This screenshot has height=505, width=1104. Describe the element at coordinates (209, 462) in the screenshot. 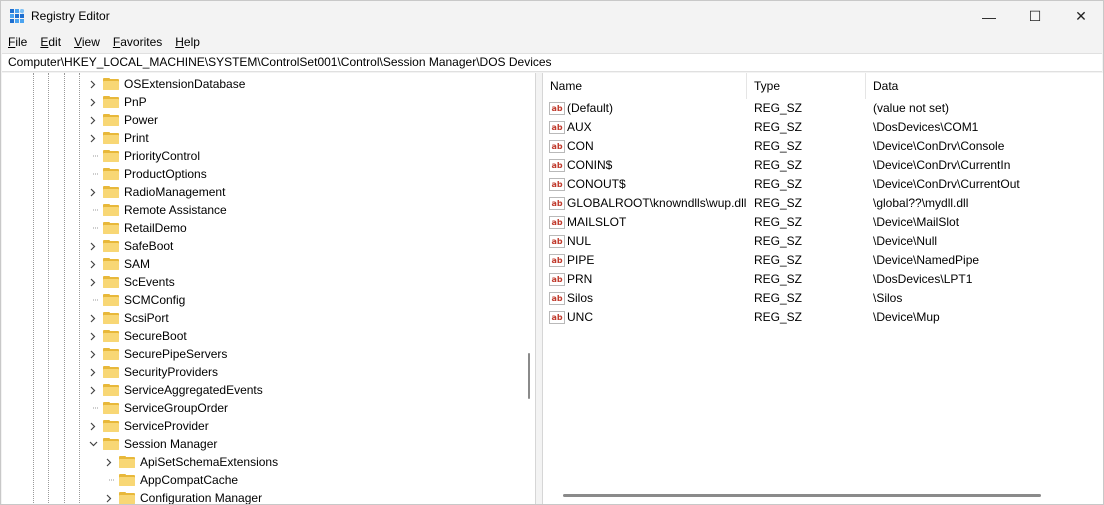

I see `tree-item-label: ApiSetSchemaExtensions` at that location.